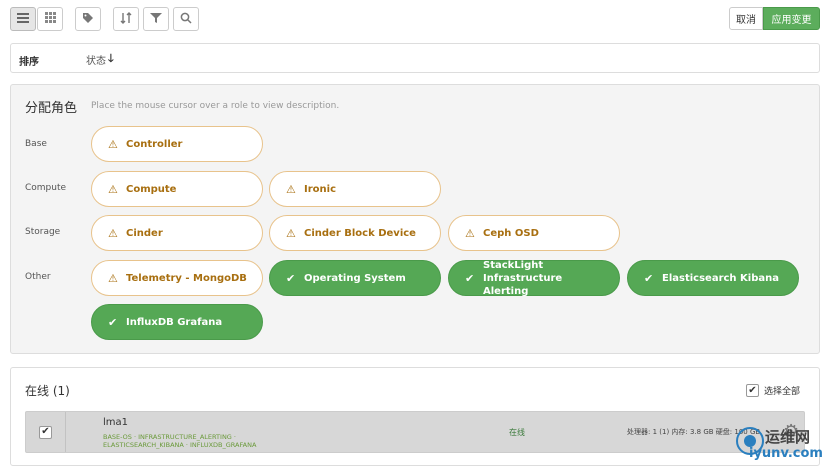  I want to click on filter-button, so click(156, 19).